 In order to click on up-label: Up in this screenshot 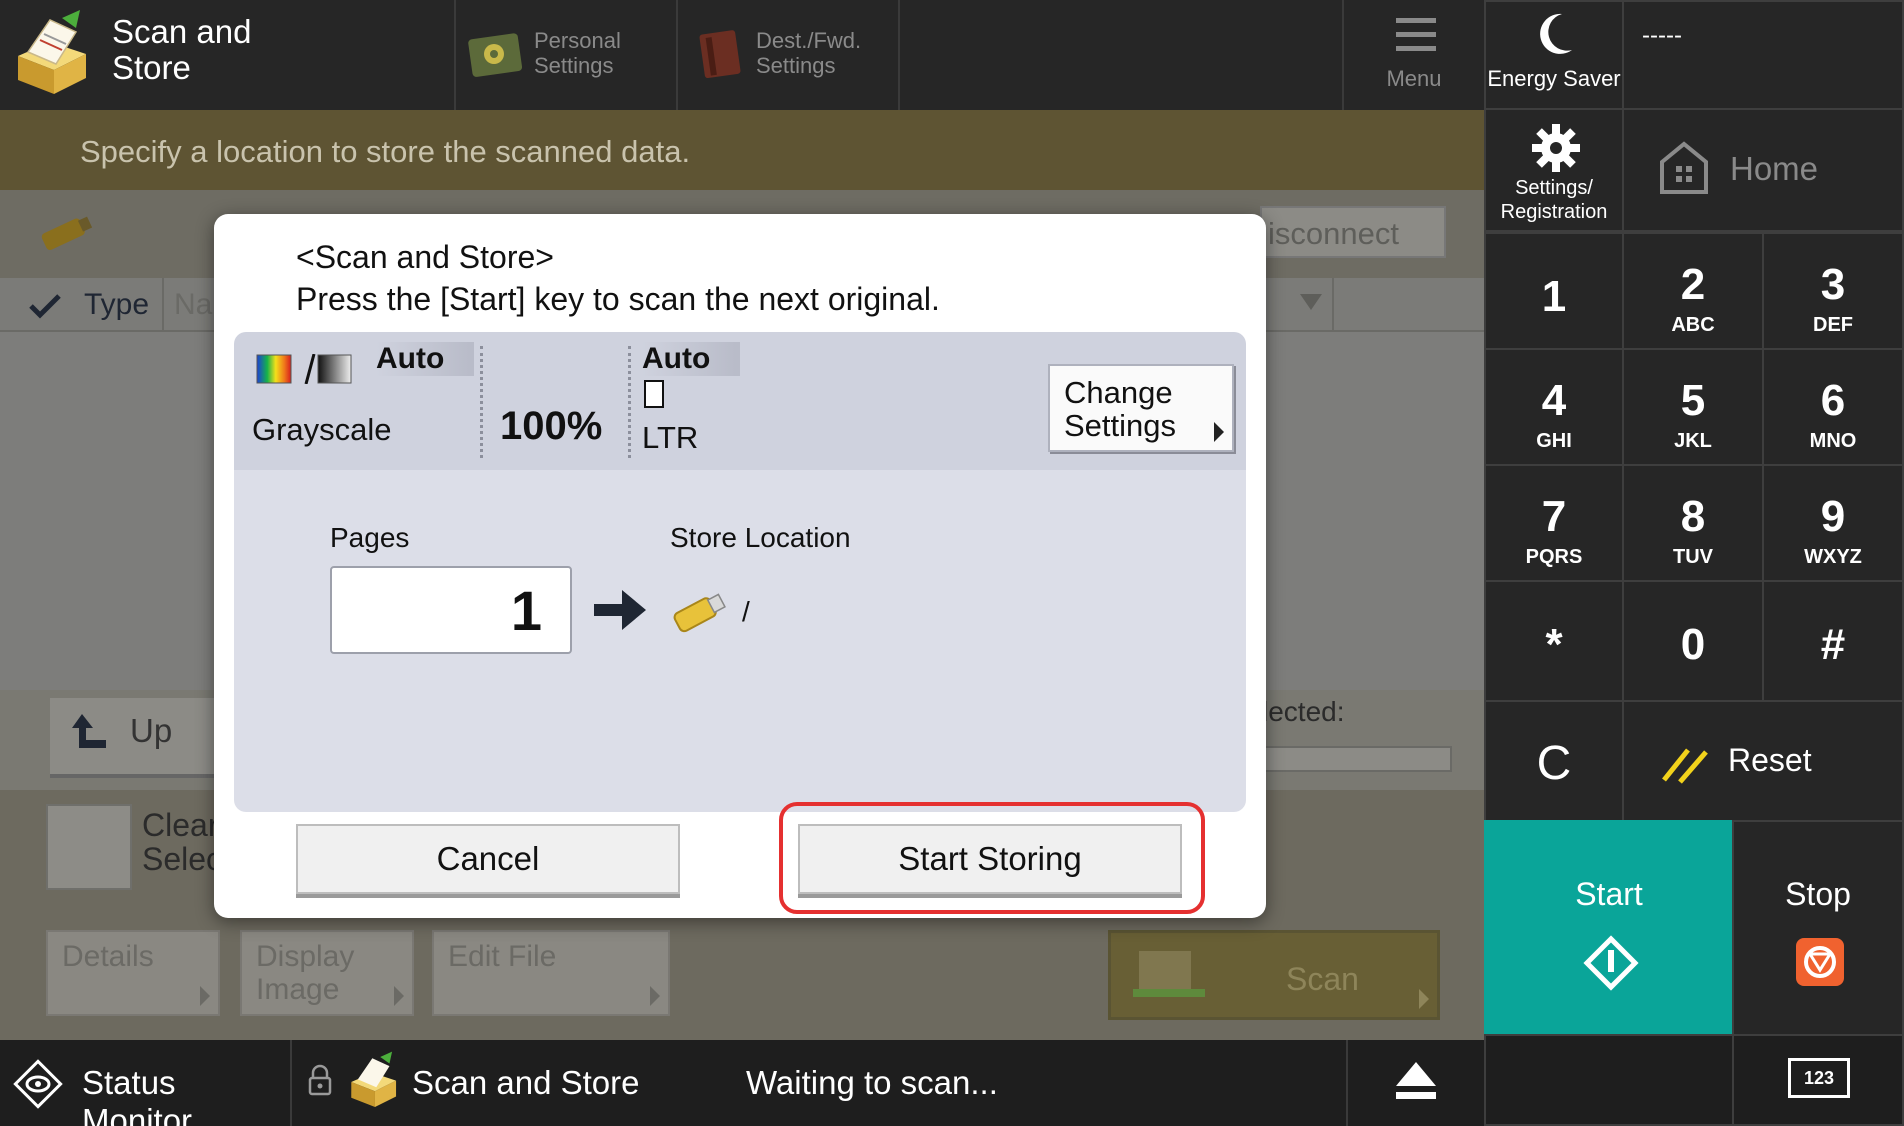, I will do `click(151, 730)`.